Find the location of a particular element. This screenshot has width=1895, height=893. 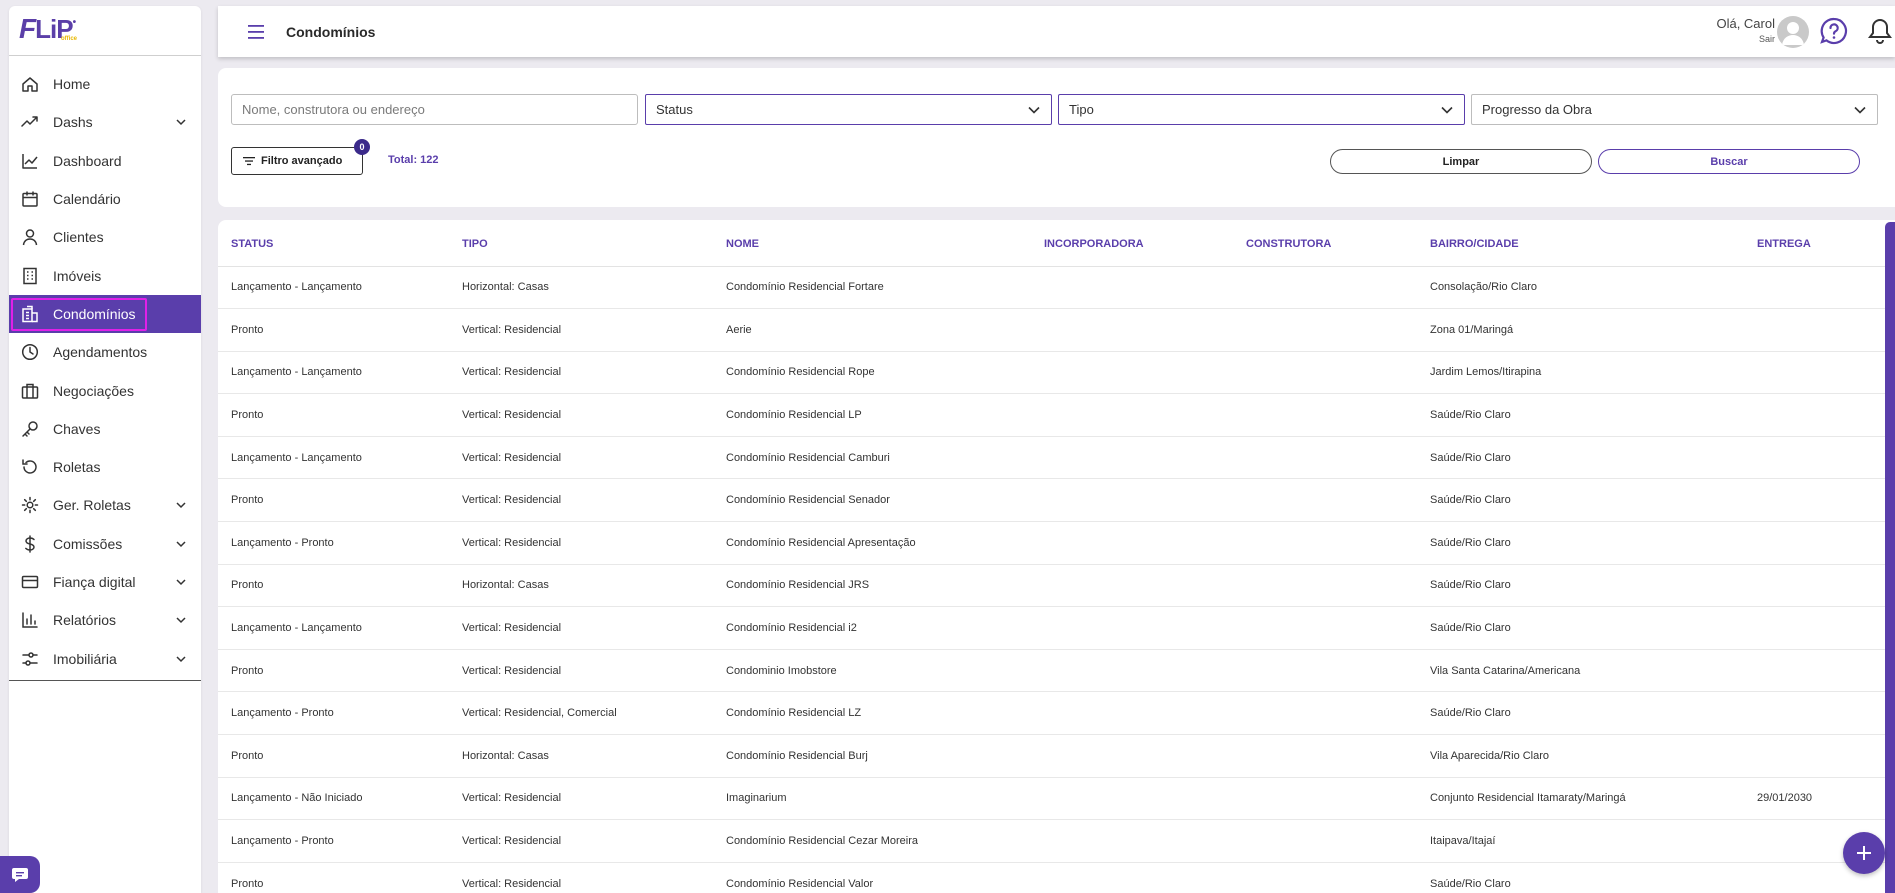

table-cell: Condomínio Residencial Valor is located at coordinates (872, 877).